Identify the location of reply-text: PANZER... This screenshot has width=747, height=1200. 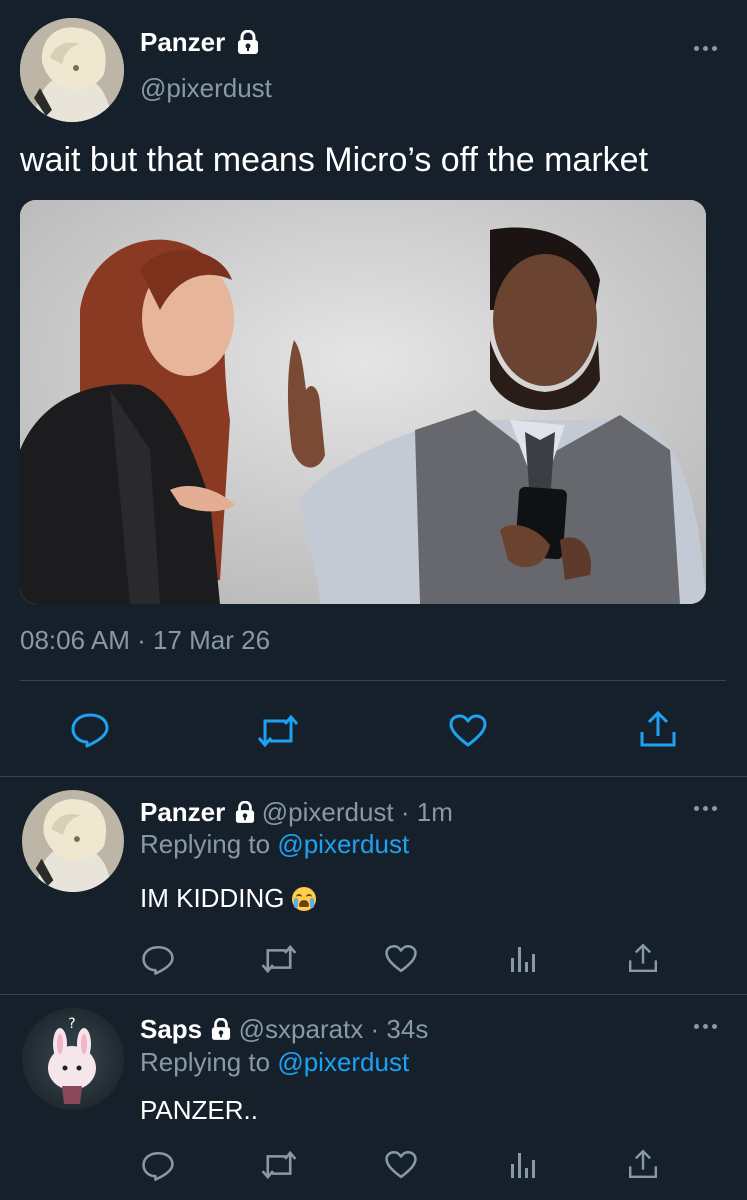
(199, 1110).